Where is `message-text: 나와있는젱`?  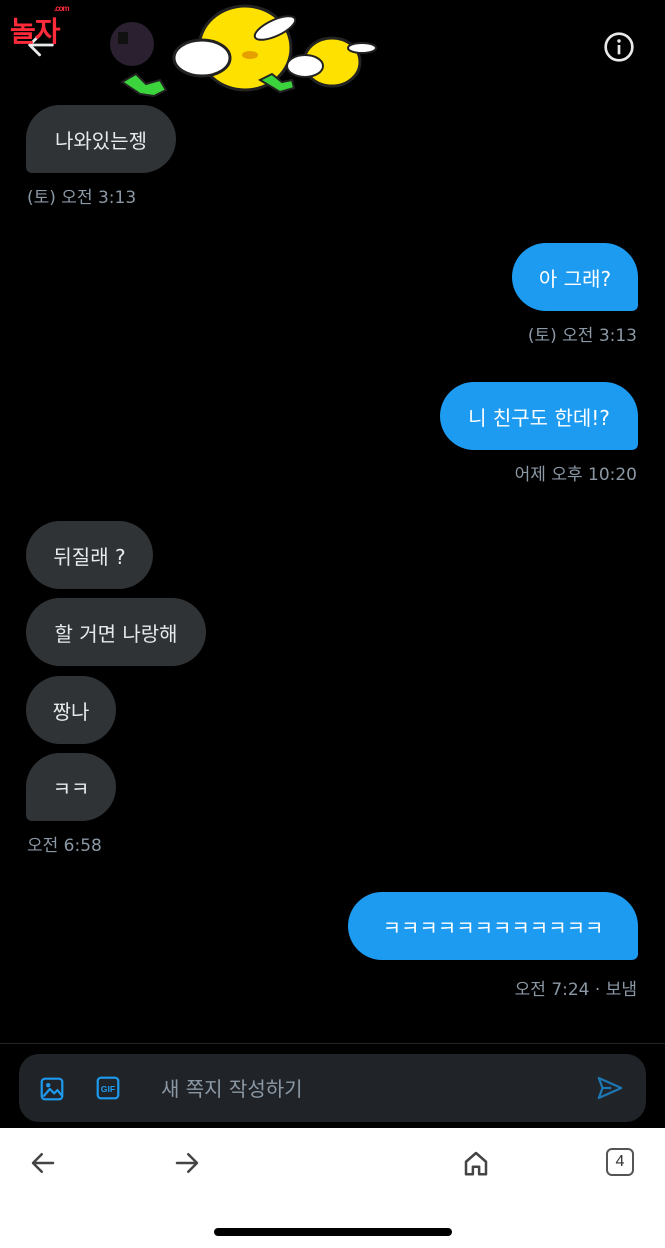 message-text: 나와있는젱 is located at coordinates (101, 140).